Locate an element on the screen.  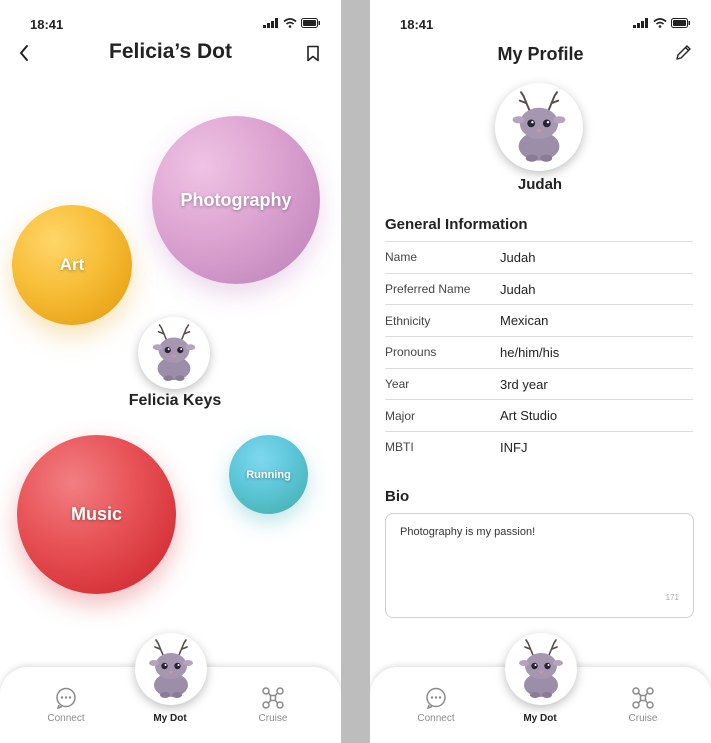
bubble-label: Art is located at coordinates (72, 264).